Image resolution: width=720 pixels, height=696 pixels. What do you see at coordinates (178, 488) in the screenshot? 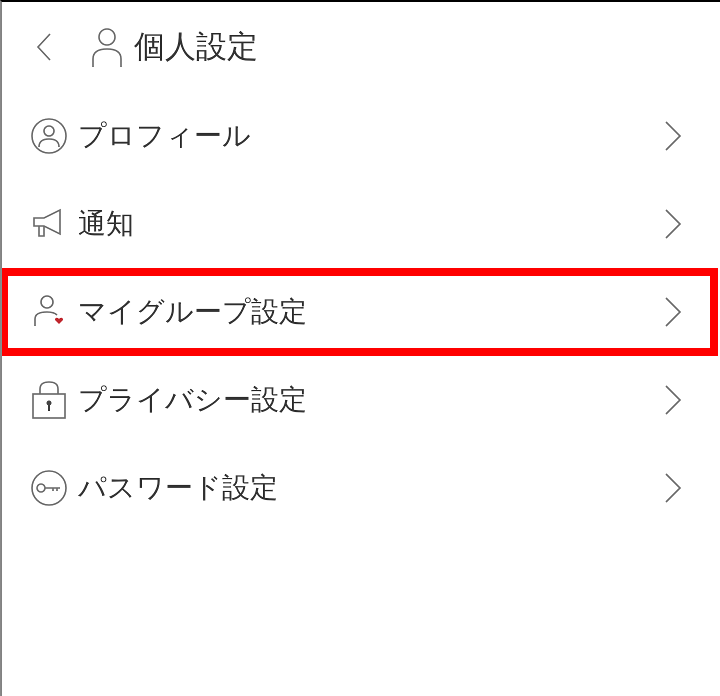
I see `menu-label: パスワード設定` at bounding box center [178, 488].